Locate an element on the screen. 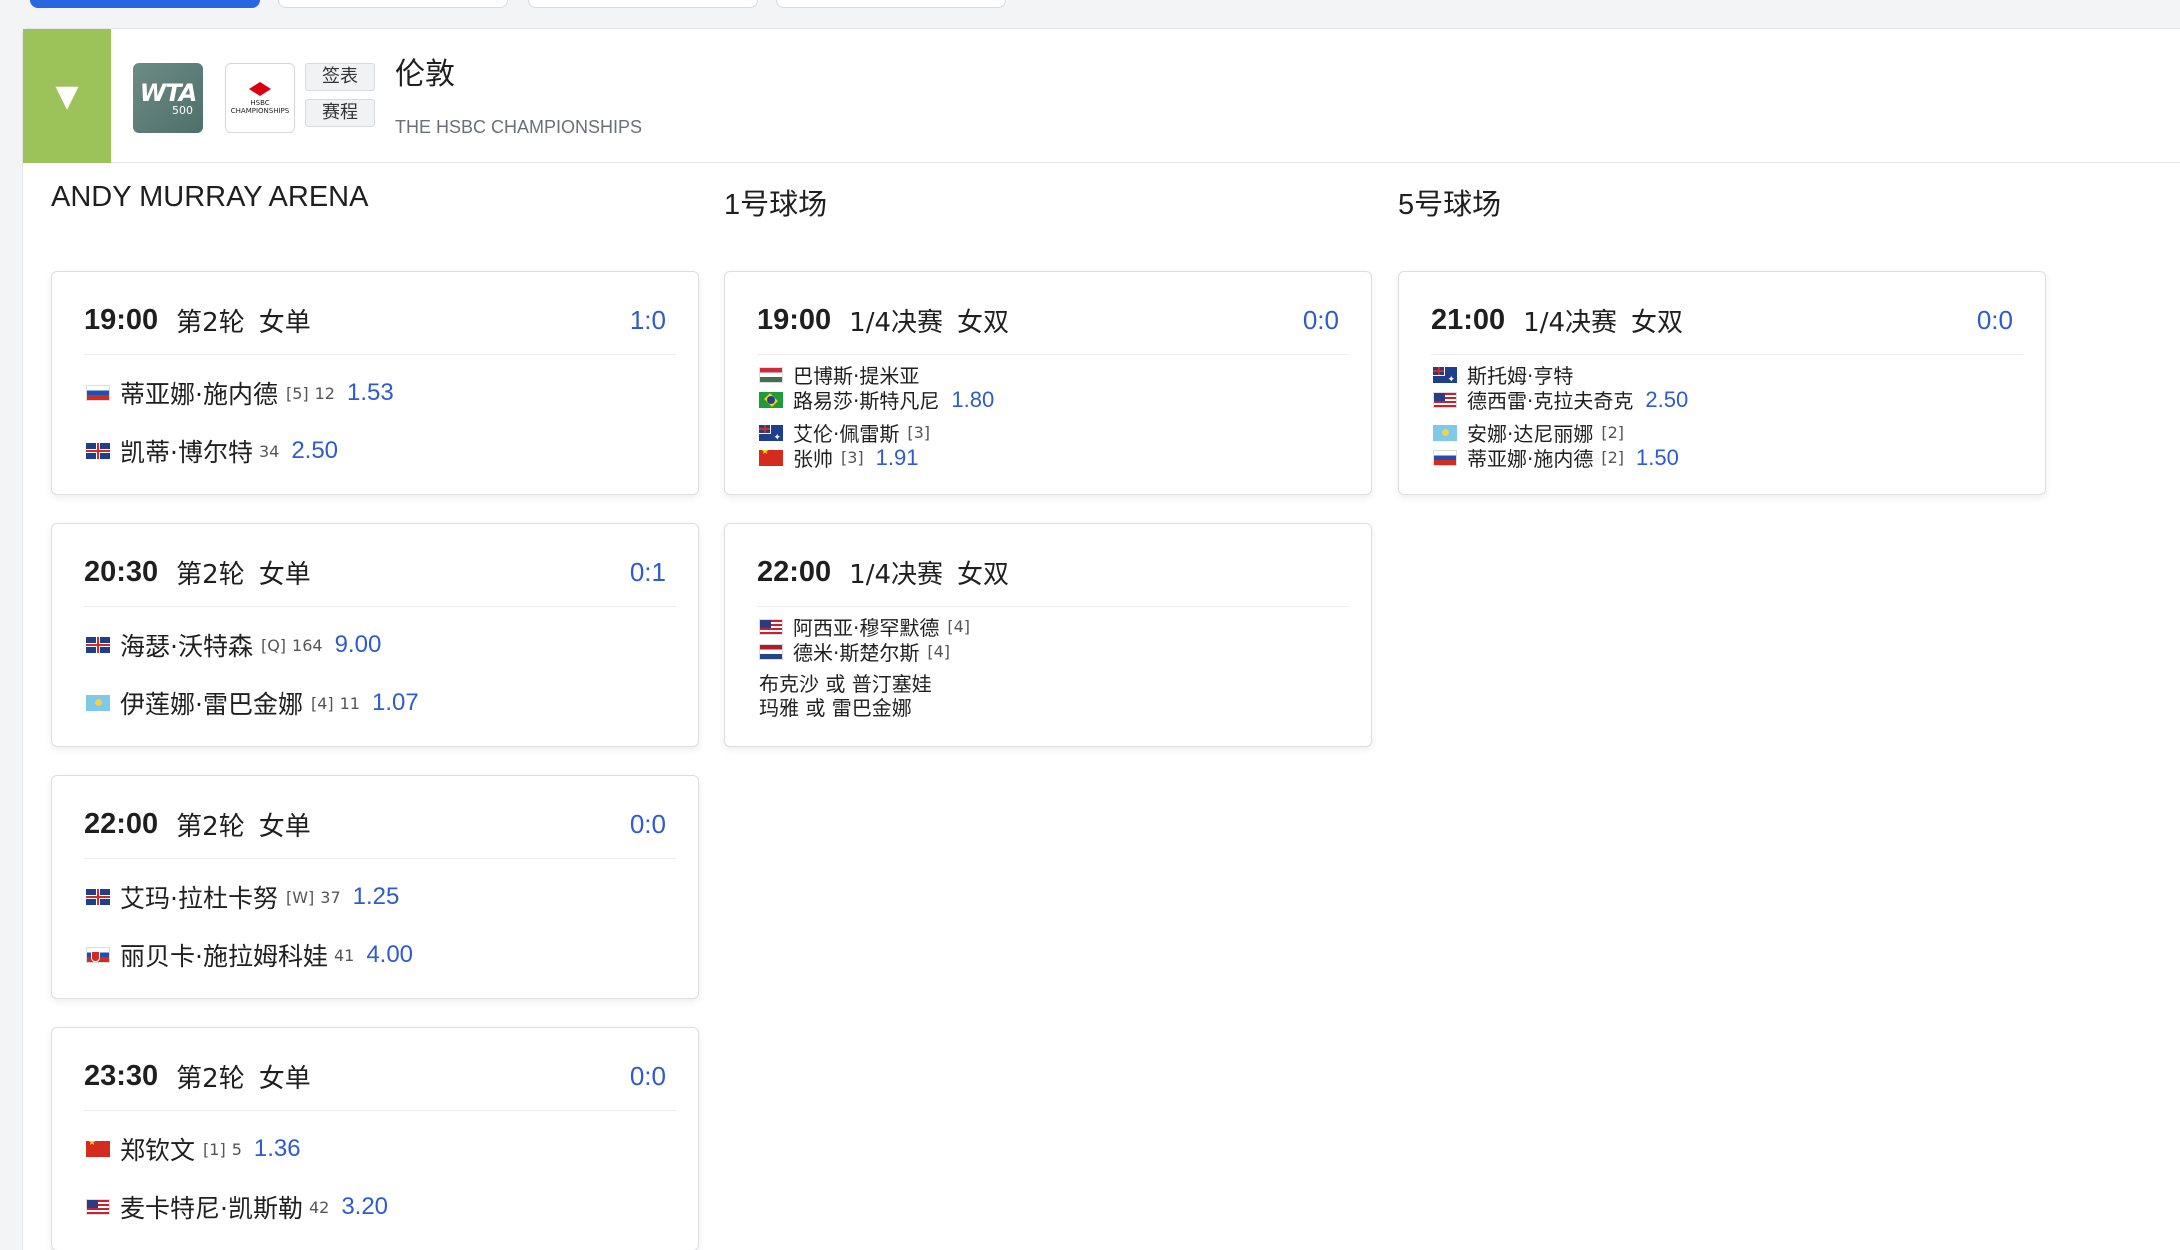 The width and height of the screenshot is (2180, 1250). match-score: 0:1 is located at coordinates (648, 572).